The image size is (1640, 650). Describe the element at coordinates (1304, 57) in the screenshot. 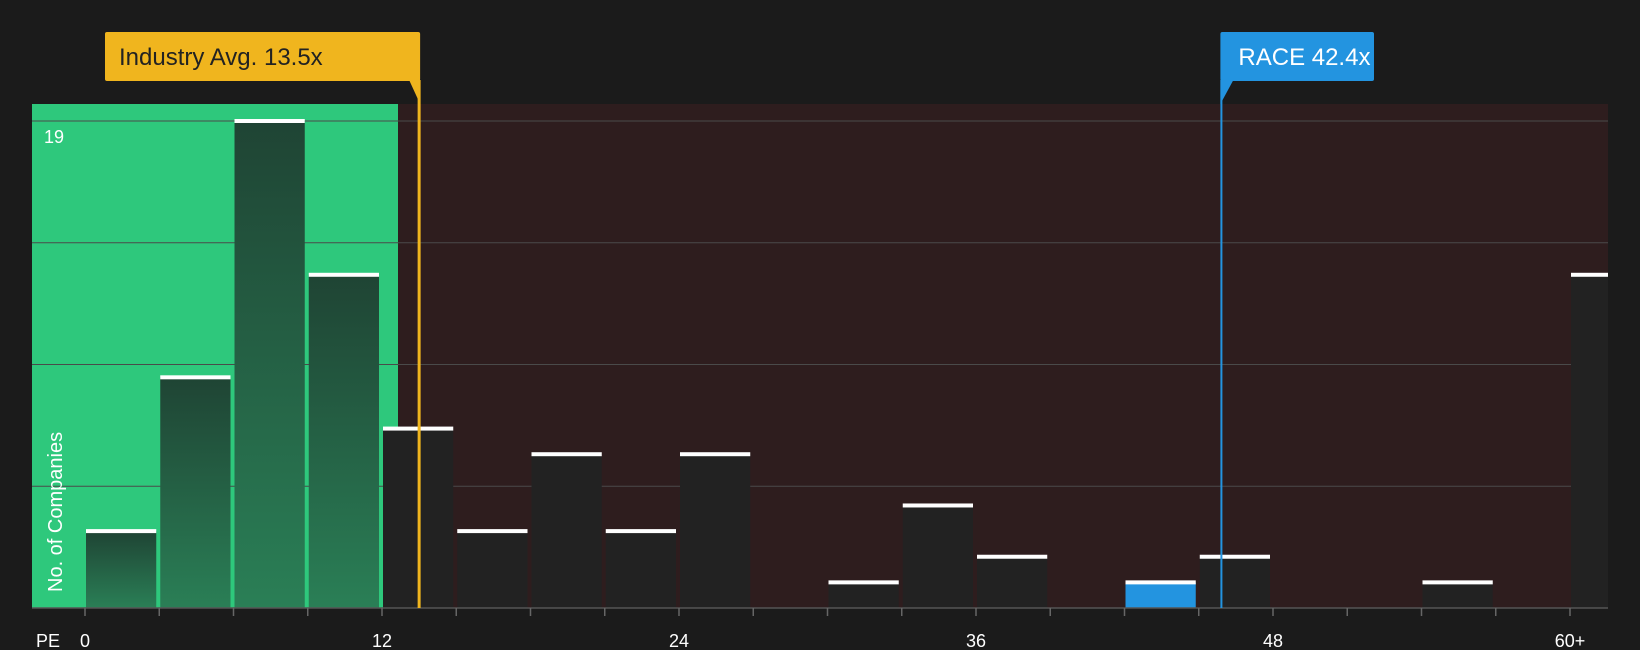

I see `company-label: RACE 42.4x` at that location.